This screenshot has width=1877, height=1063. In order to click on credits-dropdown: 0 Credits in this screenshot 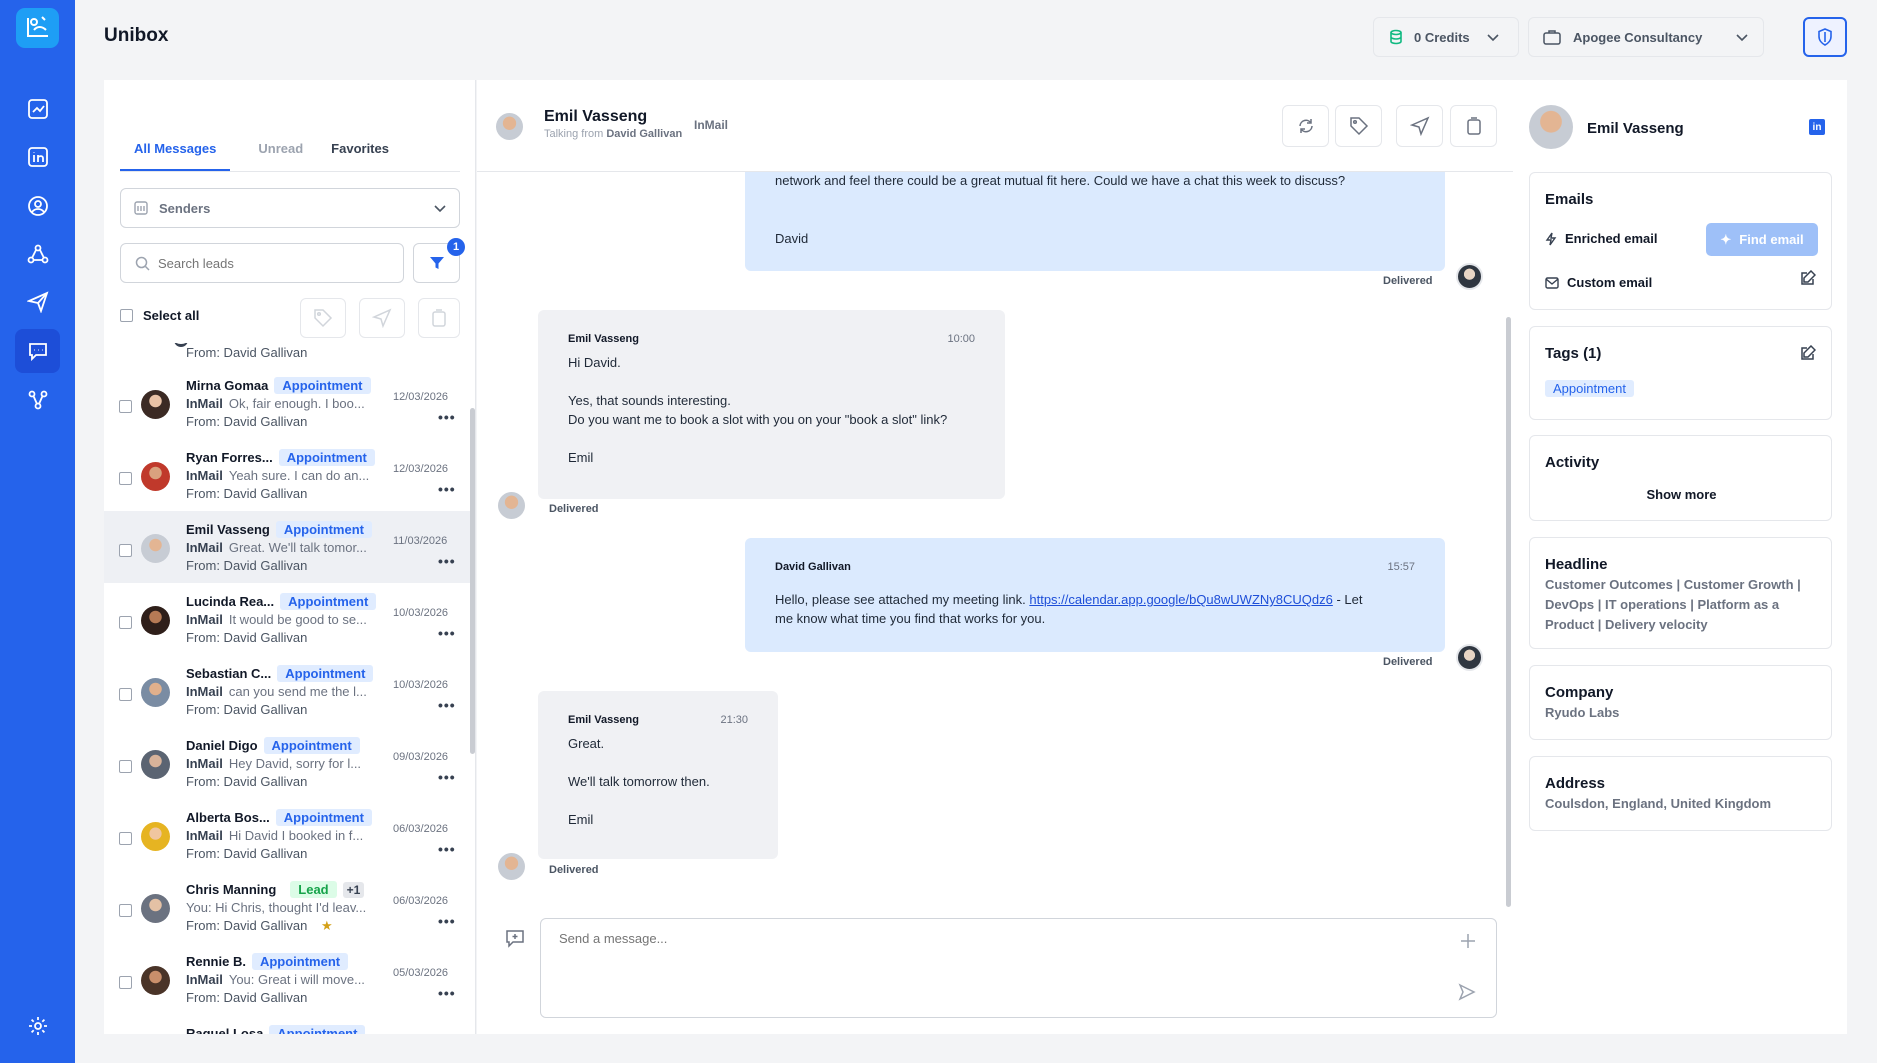, I will do `click(1446, 37)`.